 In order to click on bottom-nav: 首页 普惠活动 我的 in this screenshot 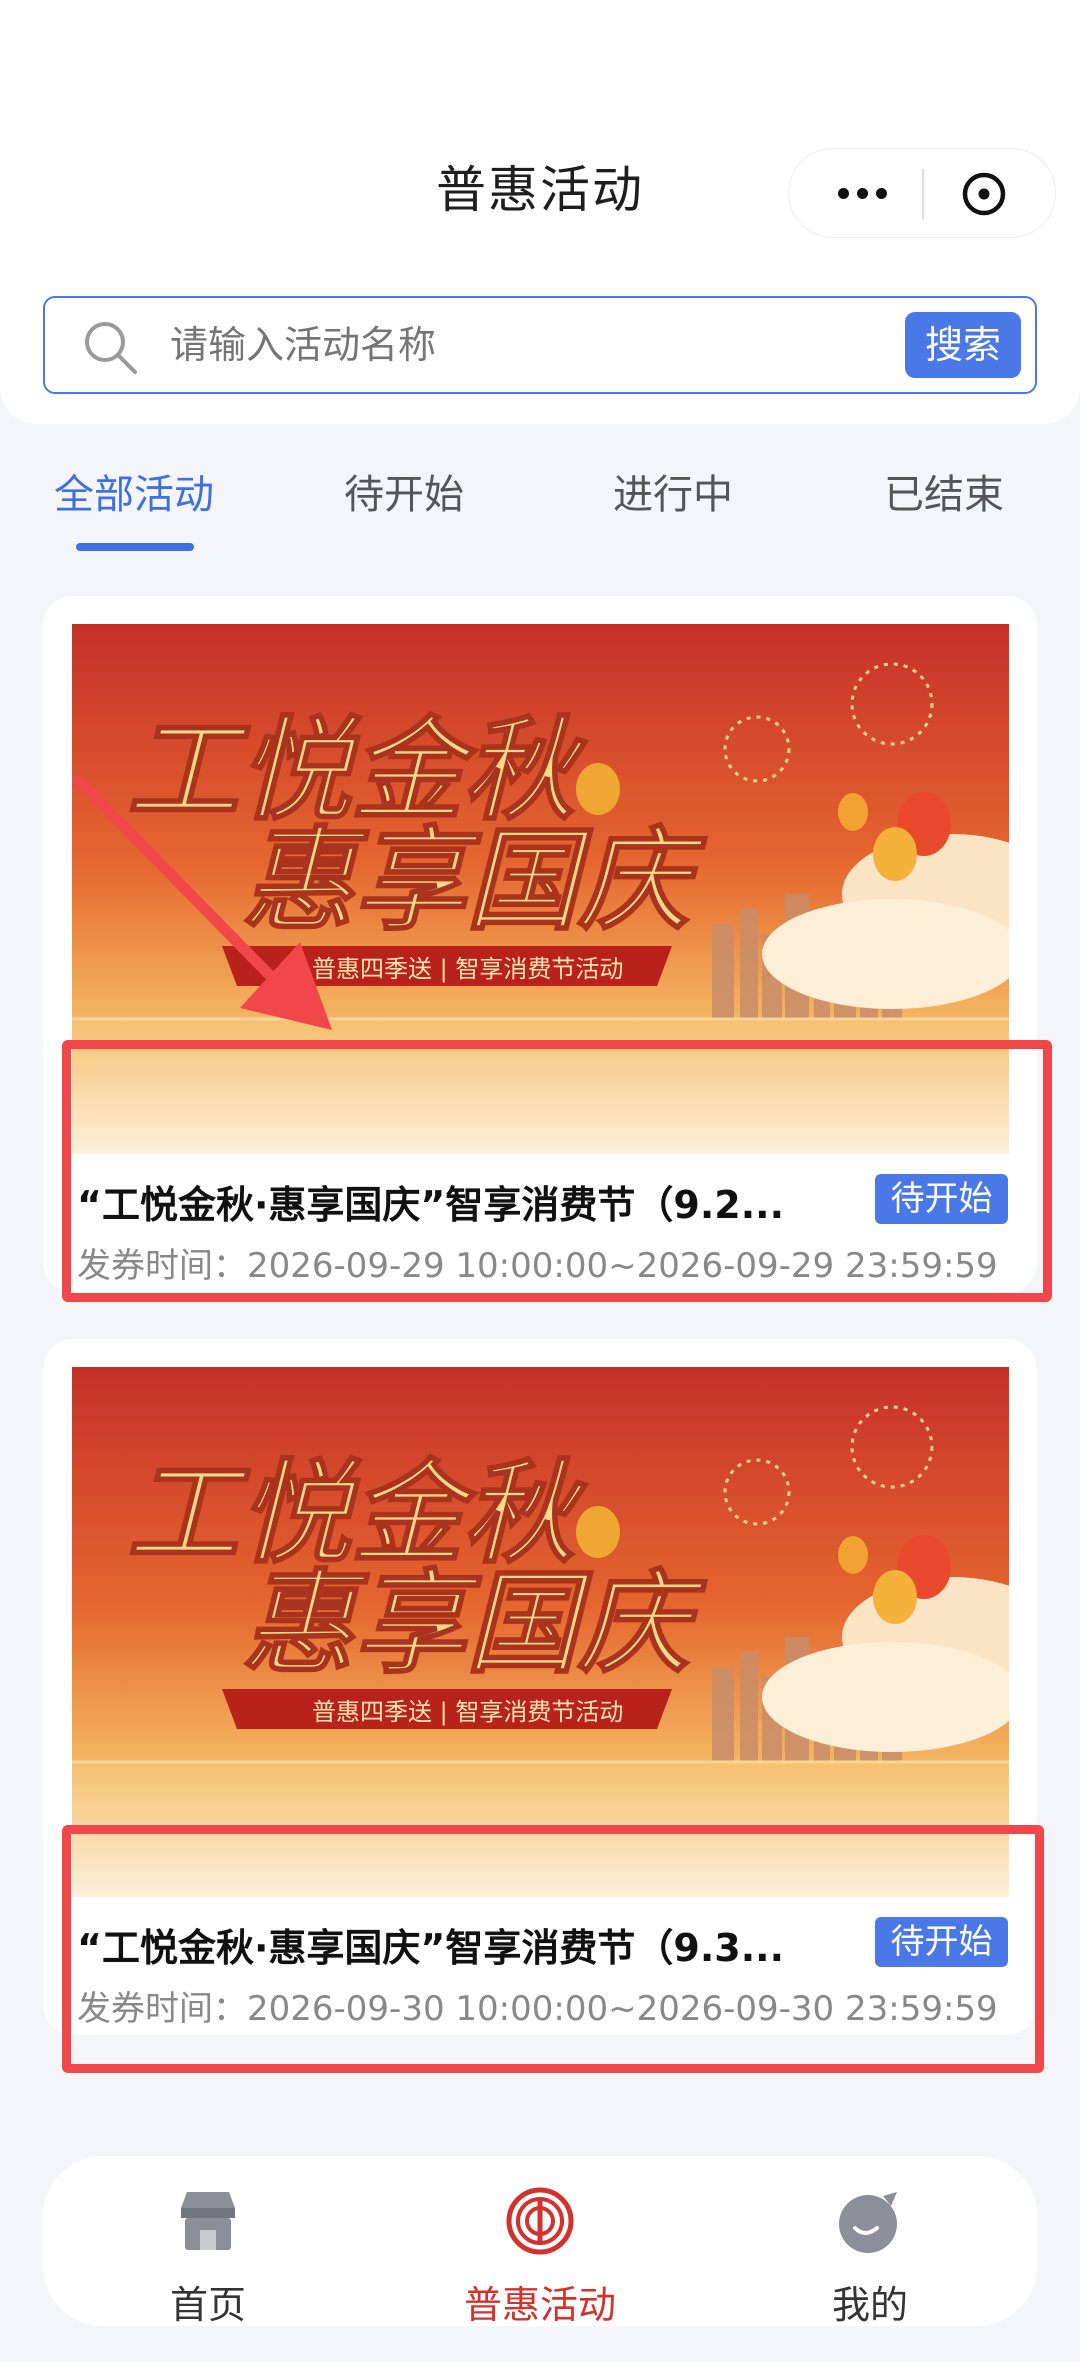, I will do `click(540, 2242)`.